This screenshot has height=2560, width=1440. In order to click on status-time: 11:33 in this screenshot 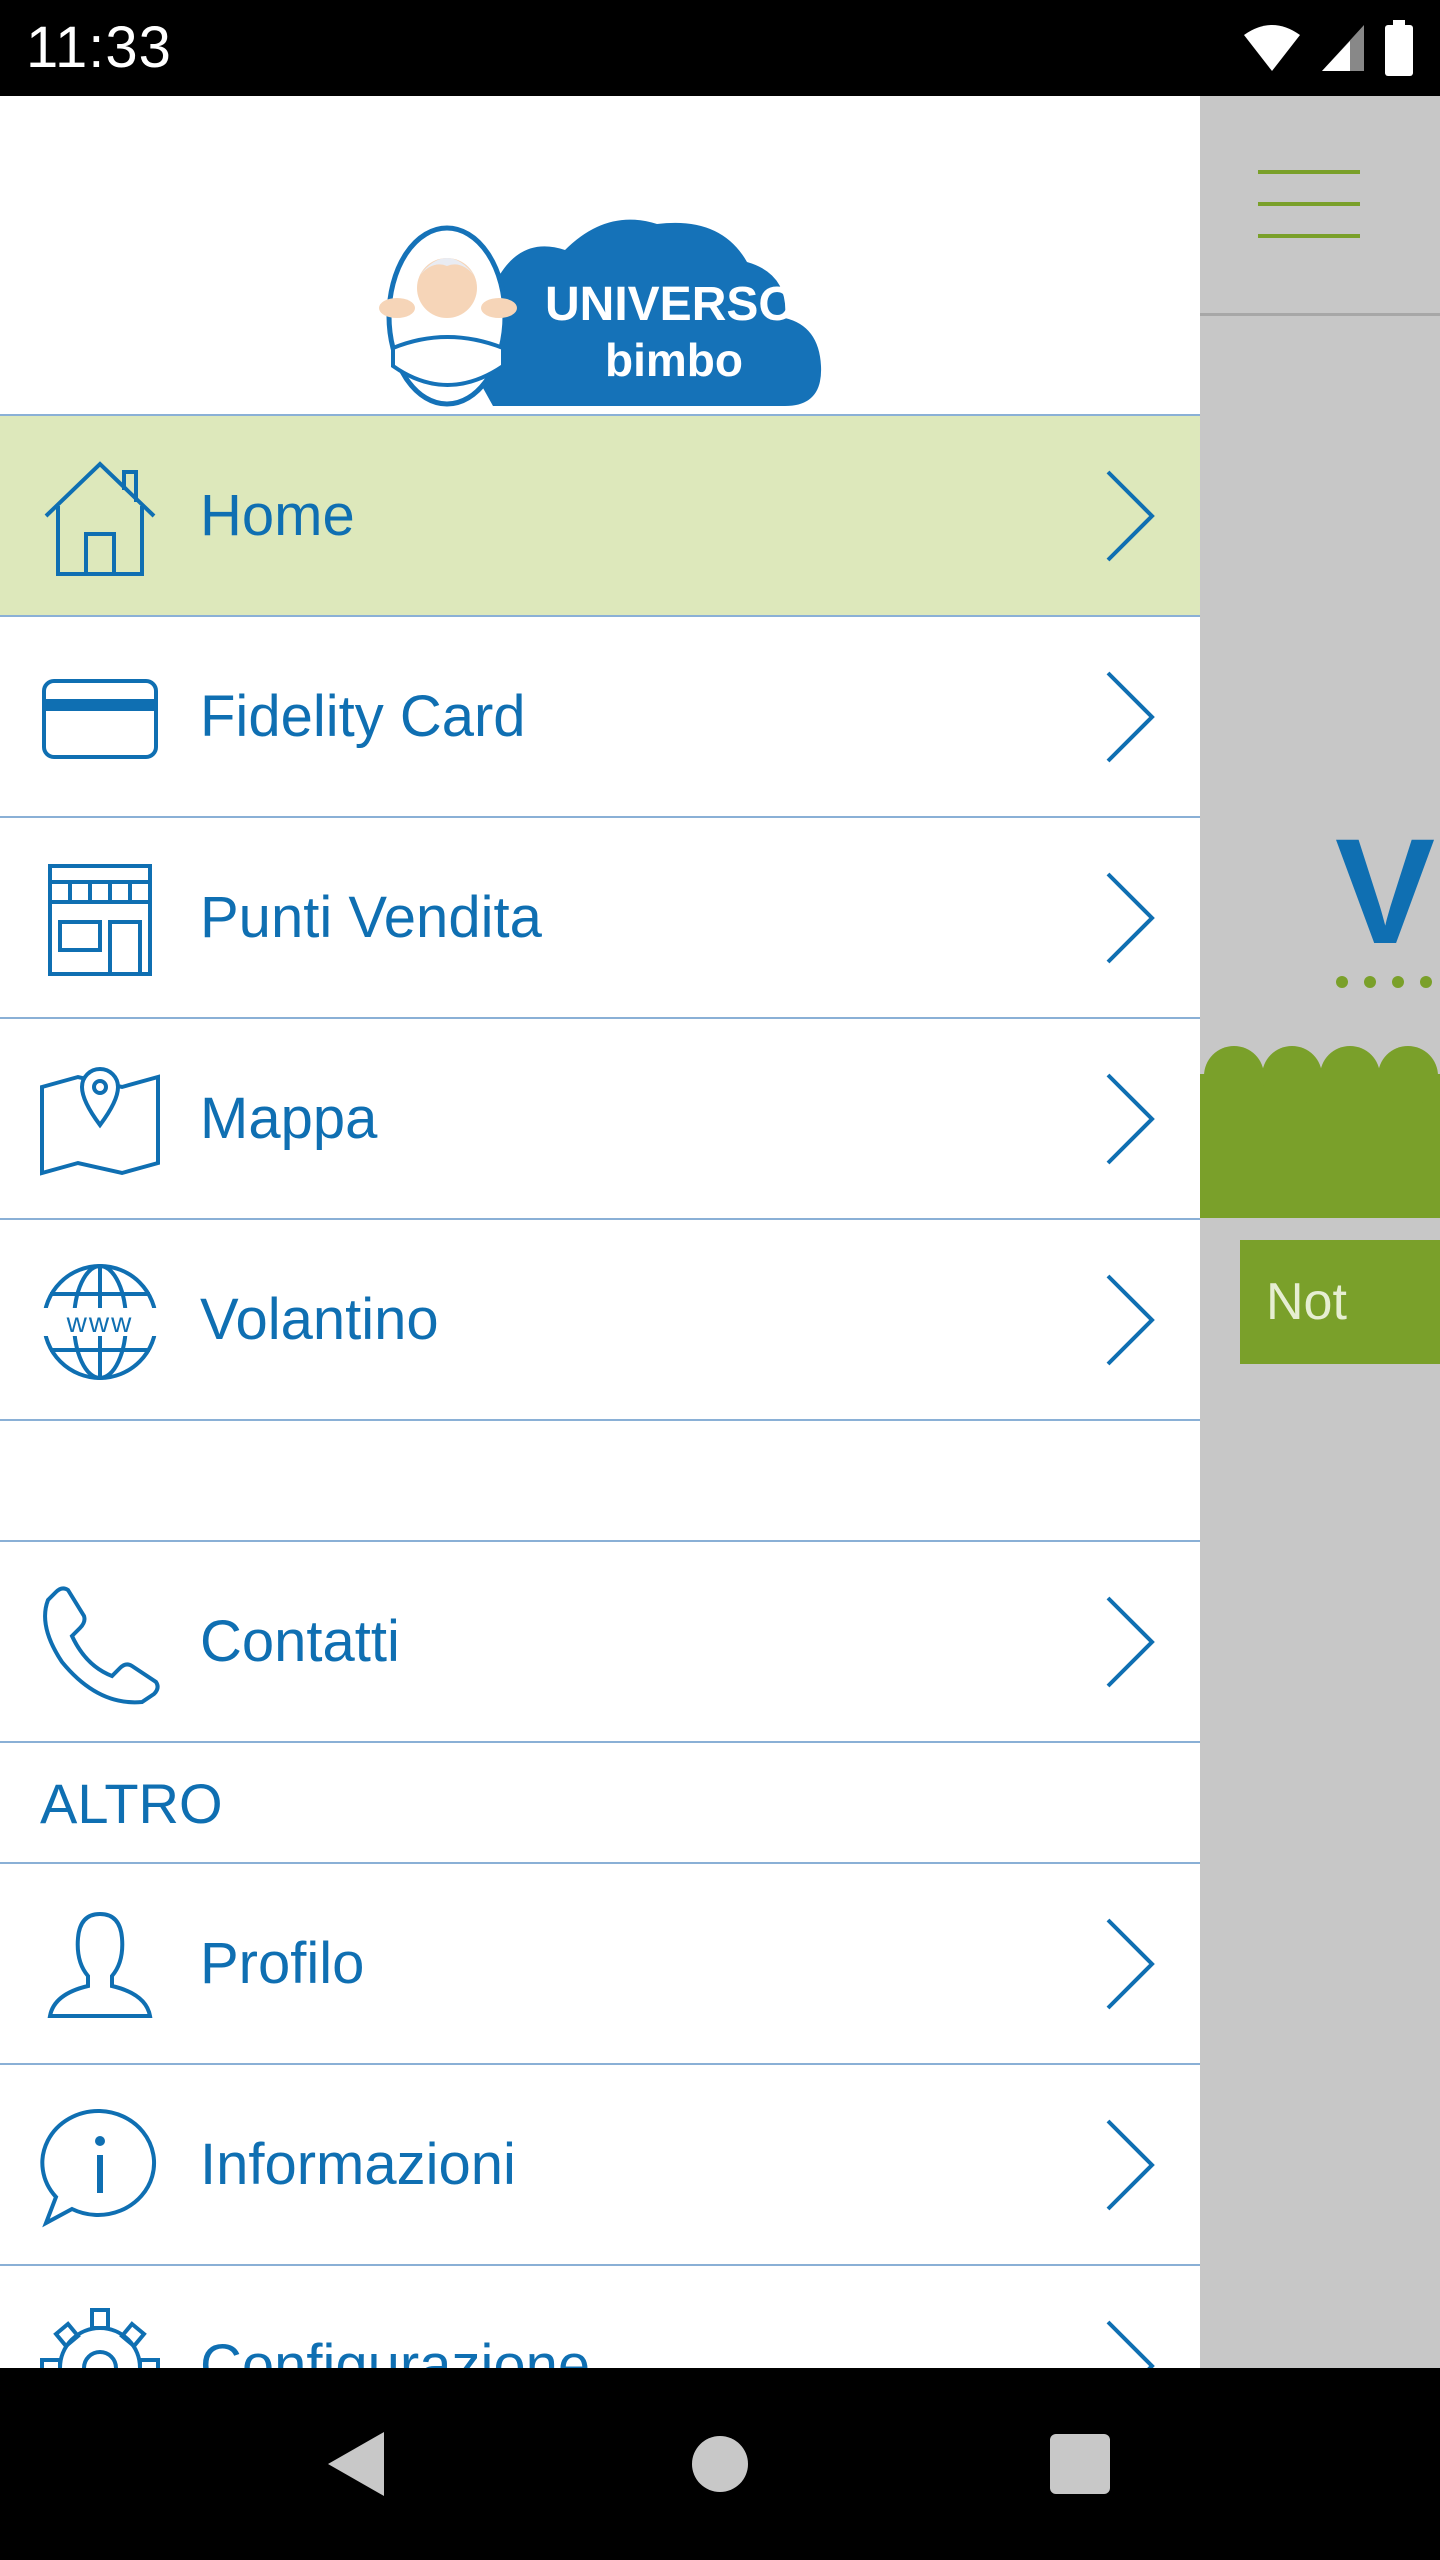, I will do `click(99, 47)`.